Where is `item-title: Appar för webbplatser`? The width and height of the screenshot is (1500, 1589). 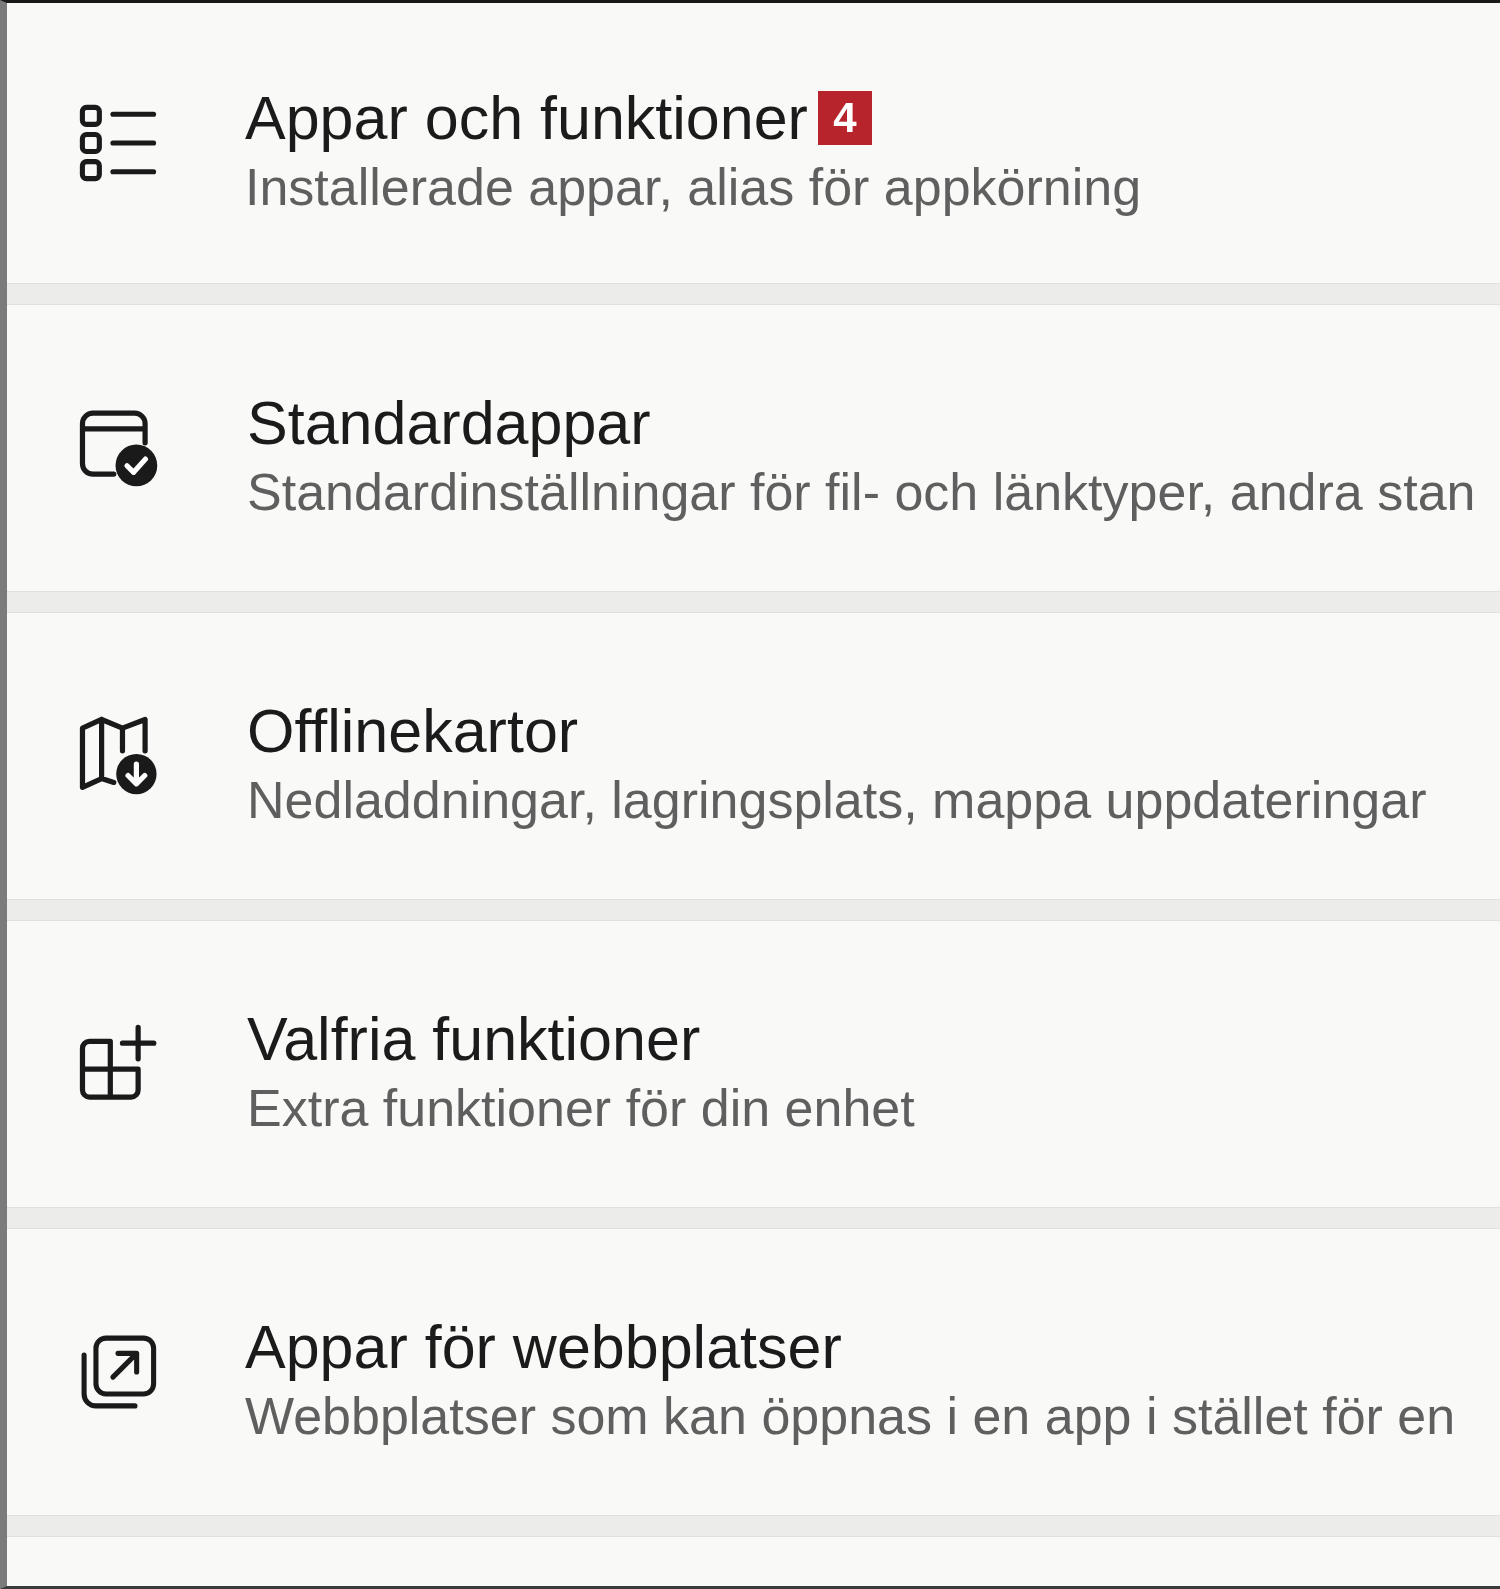 item-title: Appar för webbplatser is located at coordinates (543, 1347).